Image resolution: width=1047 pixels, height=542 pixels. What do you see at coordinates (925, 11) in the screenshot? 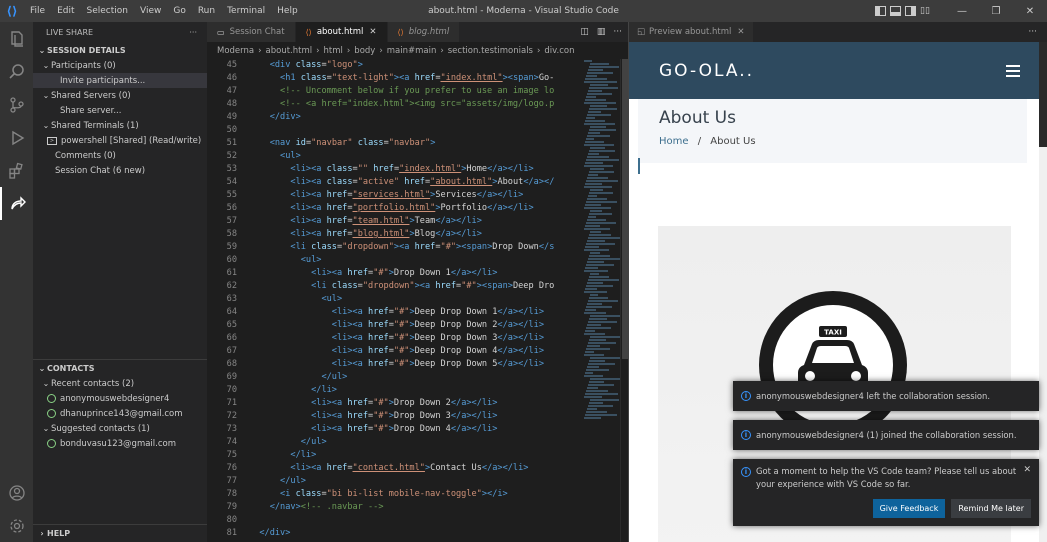
I see `customize-layout-icon: ▯▯` at bounding box center [925, 11].